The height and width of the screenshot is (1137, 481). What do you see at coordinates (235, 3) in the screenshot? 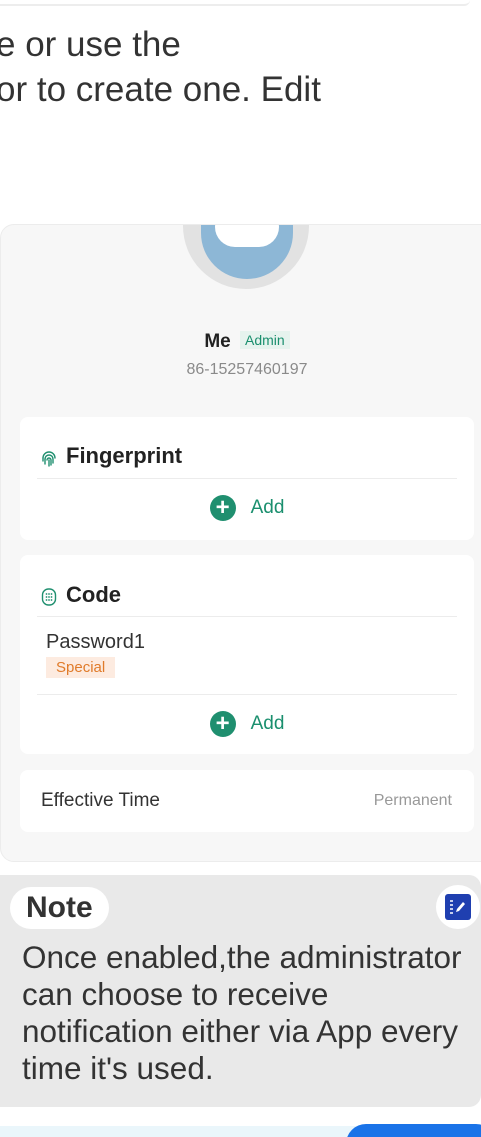
I see `top-card-edge` at bounding box center [235, 3].